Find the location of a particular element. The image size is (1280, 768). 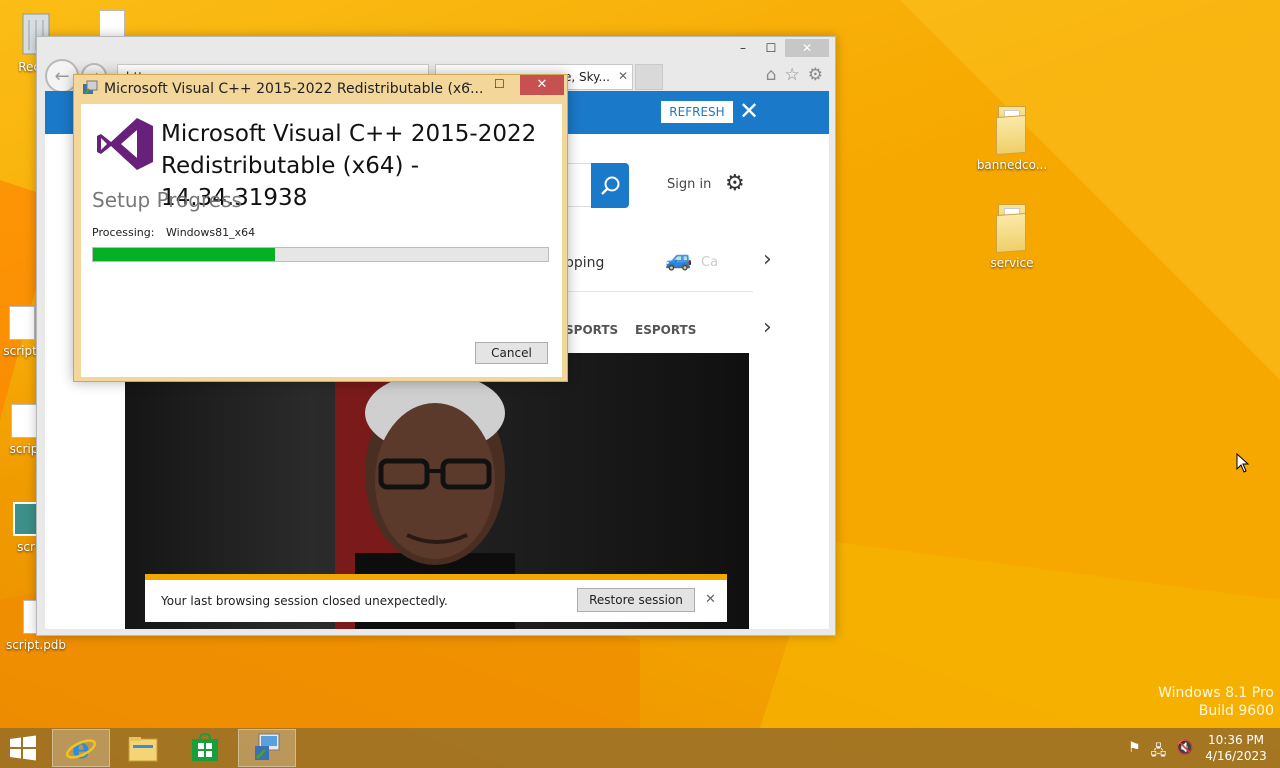

product-name: Microsoft Visual C++ 2015-2022 is located at coordinates (349, 134).